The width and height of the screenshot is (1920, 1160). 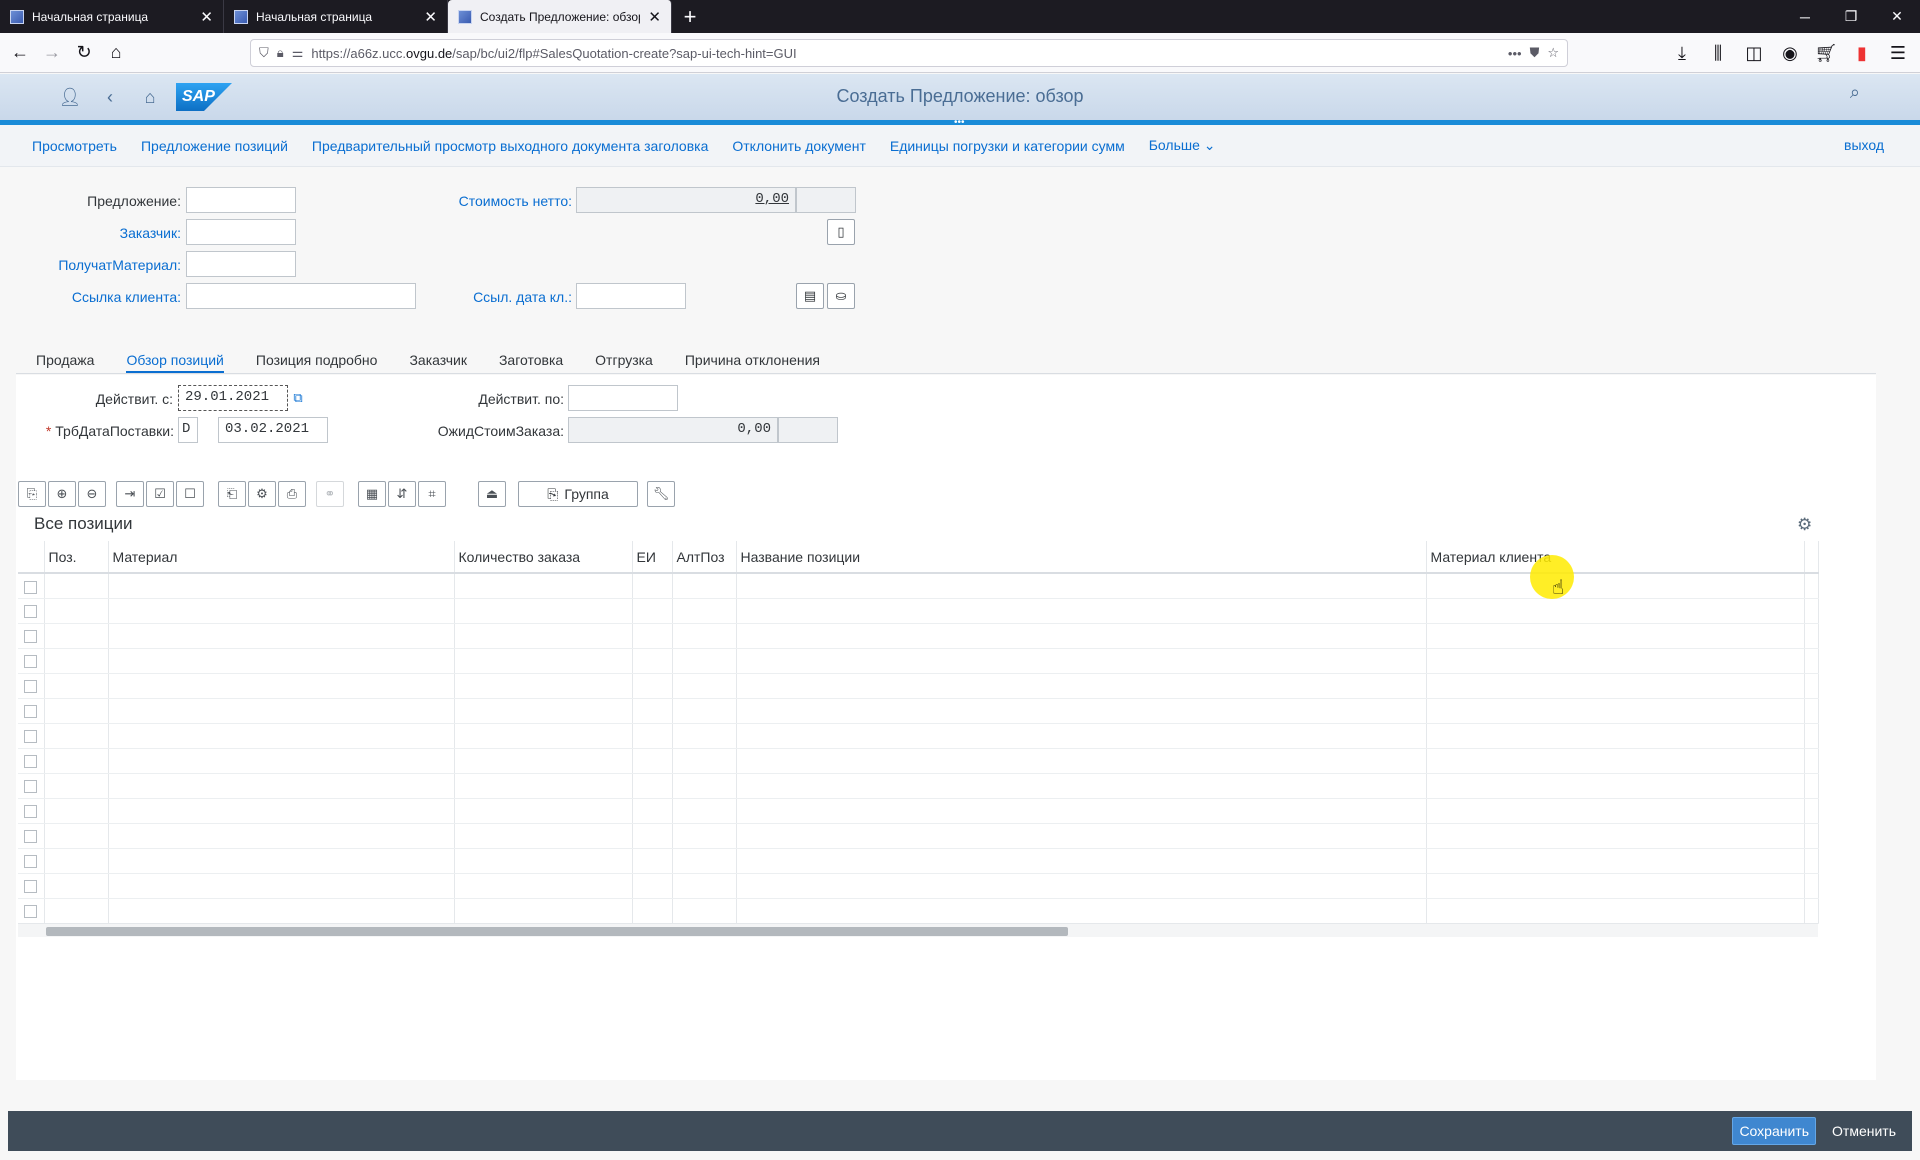 What do you see at coordinates (52, 53) in the screenshot?
I see `forward-icon: →` at bounding box center [52, 53].